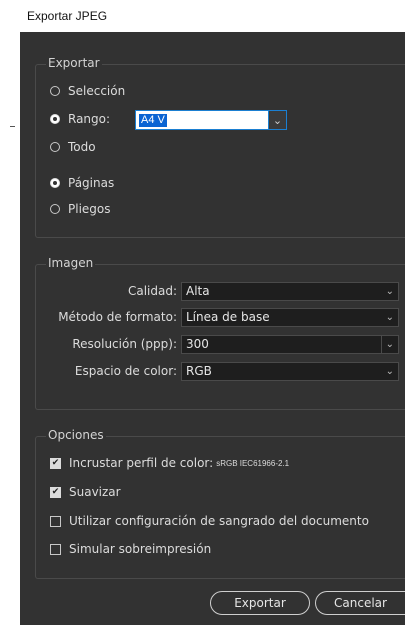  I want to click on export-legend: Exportar, so click(74, 63).